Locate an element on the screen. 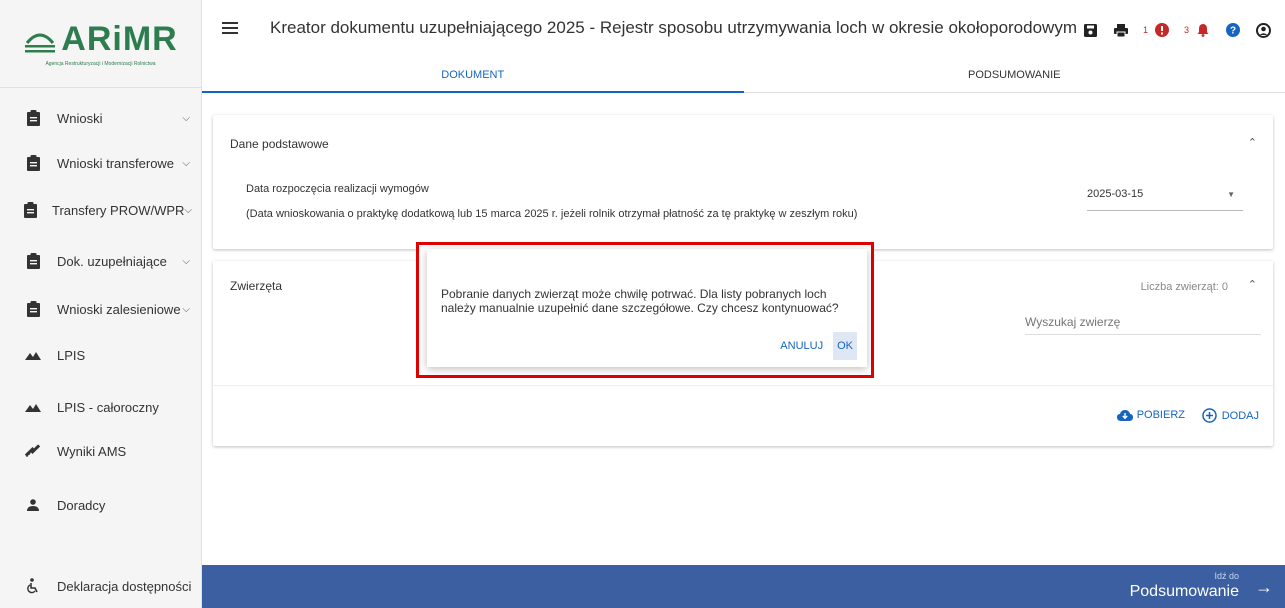 The image size is (1285, 608). dialog-actions: ANULUJ OK is located at coordinates (816, 346).